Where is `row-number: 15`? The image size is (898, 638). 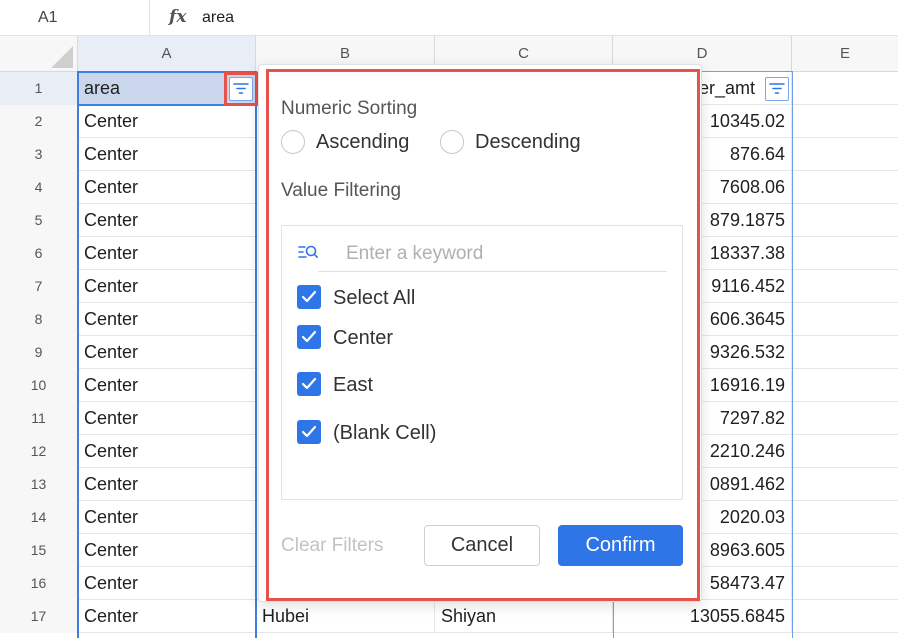 row-number: 15 is located at coordinates (39, 550).